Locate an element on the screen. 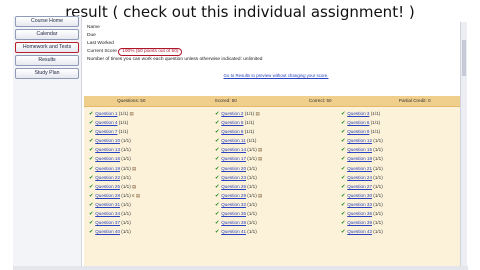 The image size is (480, 270). question-link: Question 8 is located at coordinates (232, 131).